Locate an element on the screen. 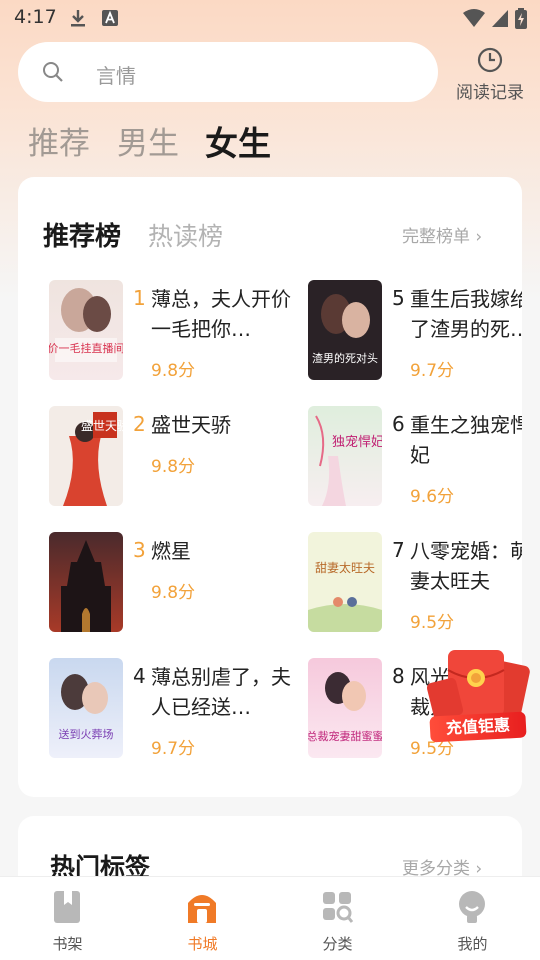 This screenshot has height=960, width=540. book-rank-number: 1 is located at coordinates (139, 298).